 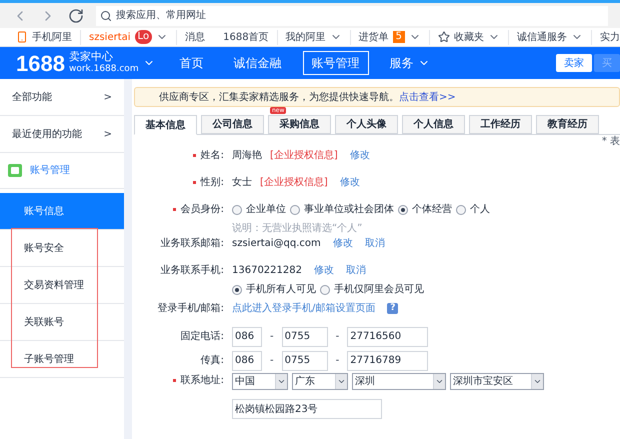 I want to click on tab: 采购信息, so click(x=299, y=124).